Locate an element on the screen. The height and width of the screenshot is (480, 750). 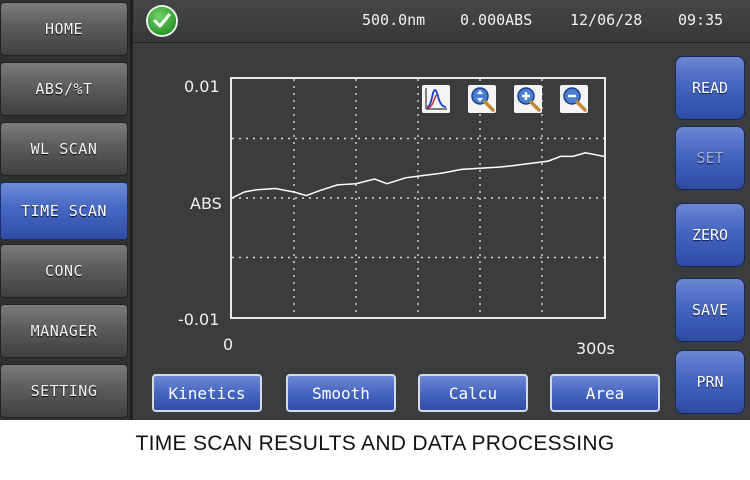
sidebar-item-setting: SETTING is located at coordinates (64, 391).